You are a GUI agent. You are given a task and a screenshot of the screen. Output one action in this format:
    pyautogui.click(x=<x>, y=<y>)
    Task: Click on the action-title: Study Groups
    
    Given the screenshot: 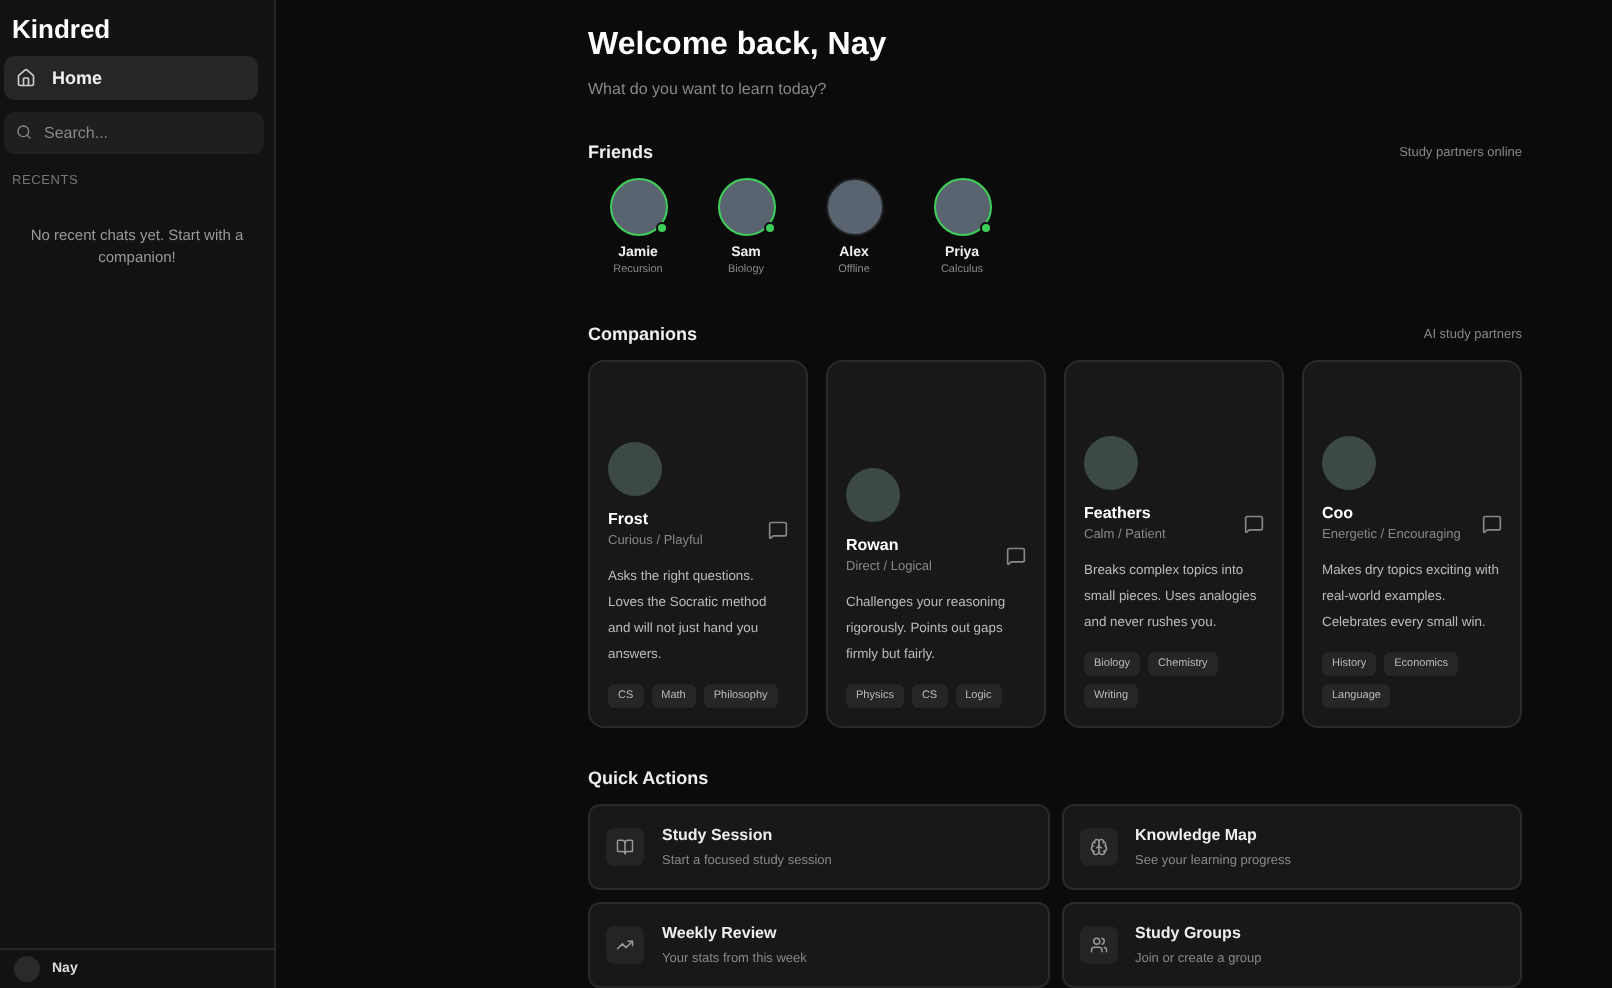 What is the action you would take?
    pyautogui.click(x=1189, y=933)
    